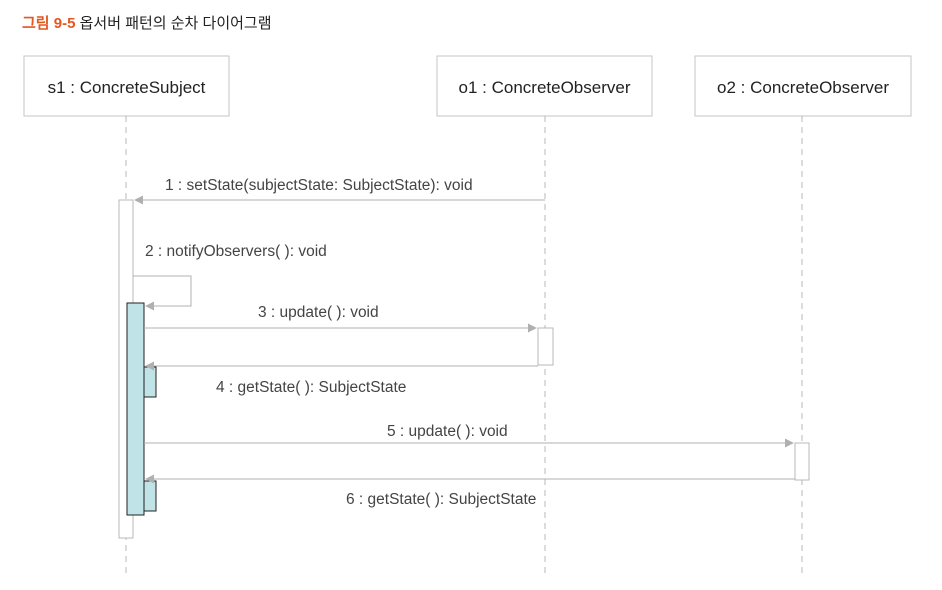  I want to click on participant-o2: o2 : ConcreteObserver, so click(803, 86).